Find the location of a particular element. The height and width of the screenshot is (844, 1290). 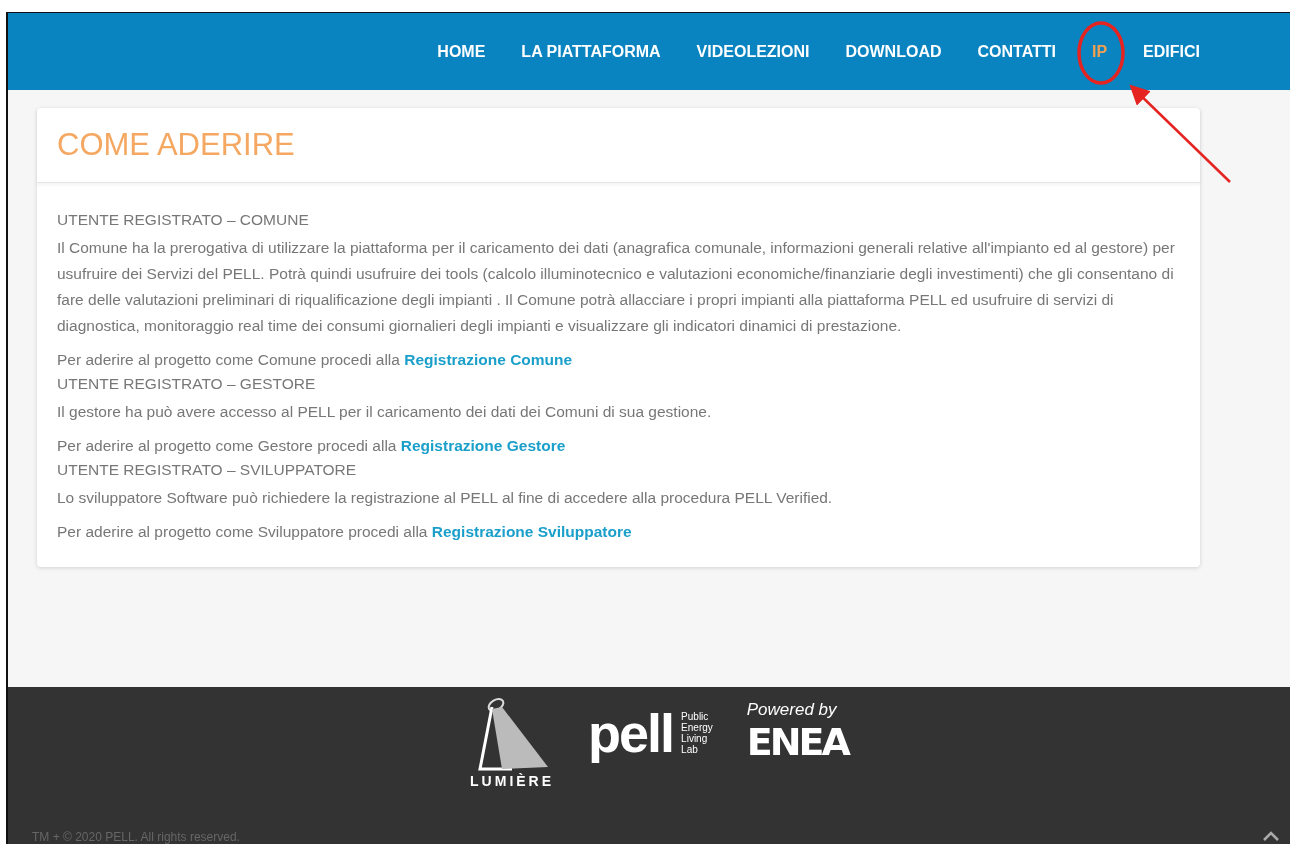

paragraph: Lo sviluppatore Software può richiedere la registrazione al PELL al fine di accedere alla procedura PELL Verified. is located at coordinates (445, 498).